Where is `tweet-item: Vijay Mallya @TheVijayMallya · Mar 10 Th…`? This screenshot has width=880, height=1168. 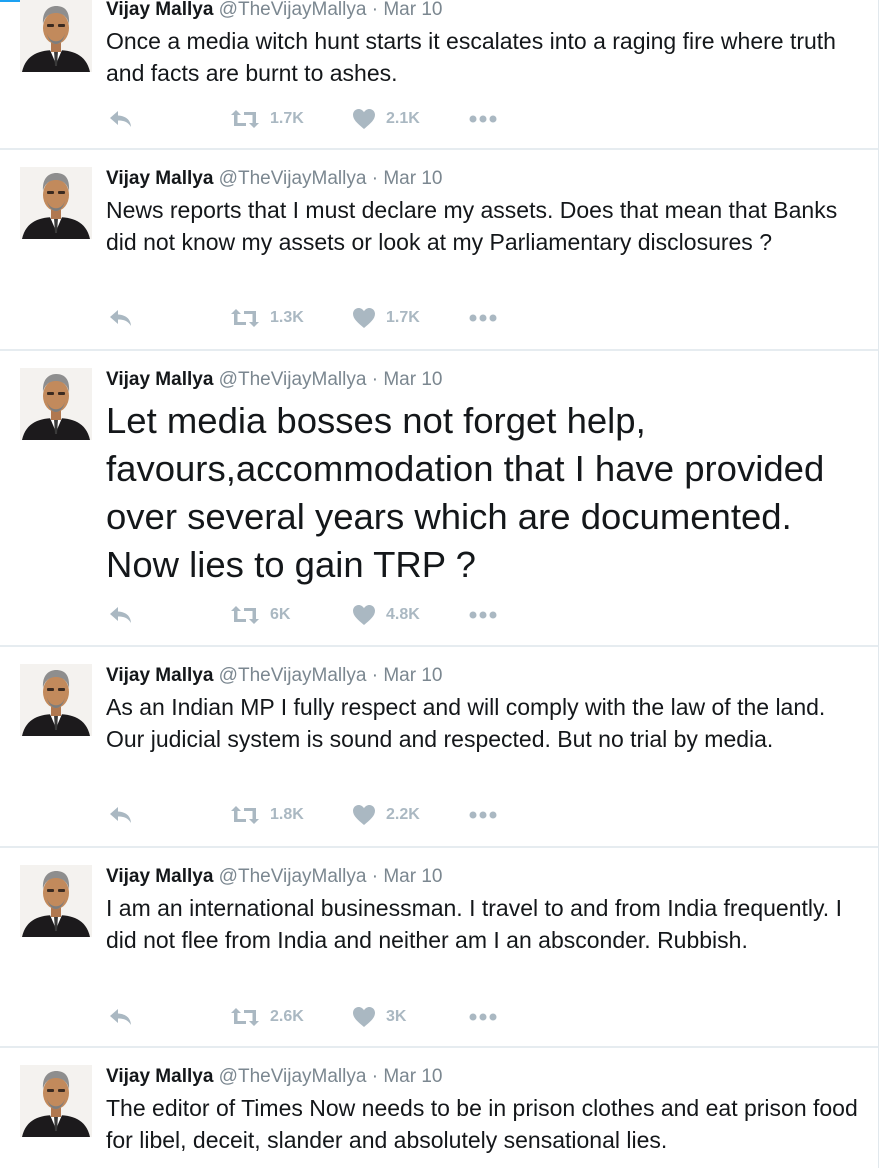
tweet-item: Vijay Mallya @TheVijayMallya · Mar 10 Th… is located at coordinates (439, 1108).